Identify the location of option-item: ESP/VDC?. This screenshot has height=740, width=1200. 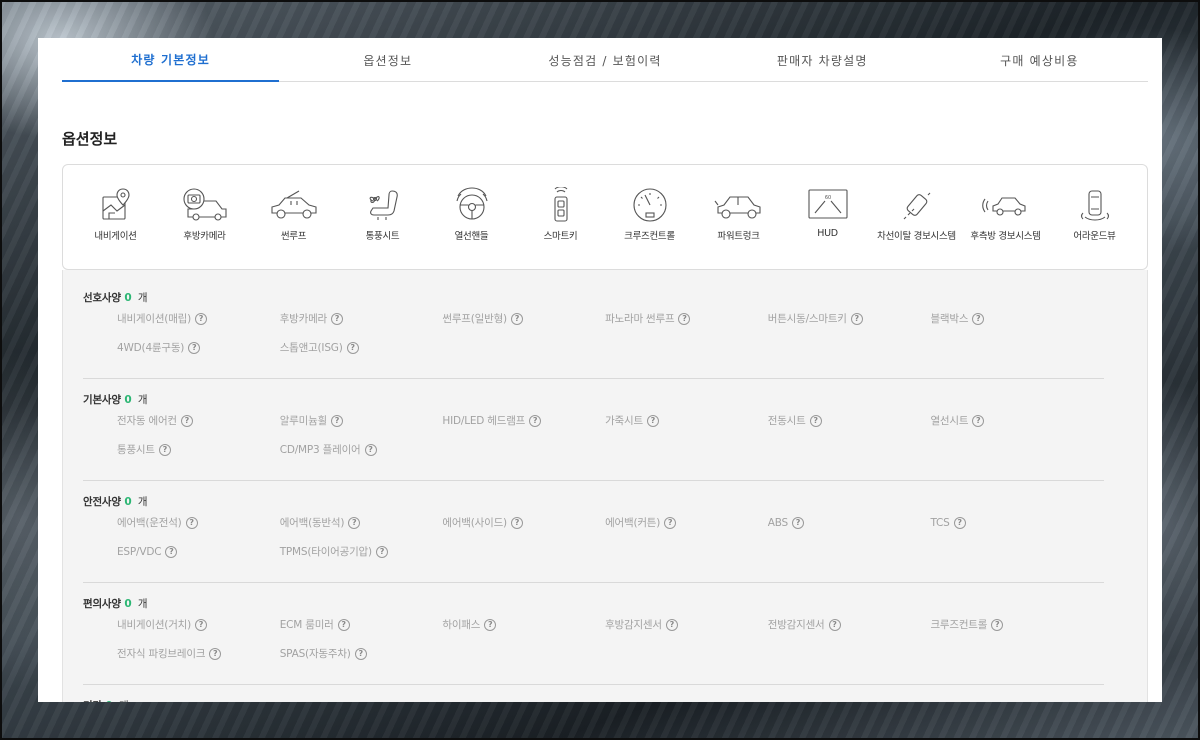
(198, 551).